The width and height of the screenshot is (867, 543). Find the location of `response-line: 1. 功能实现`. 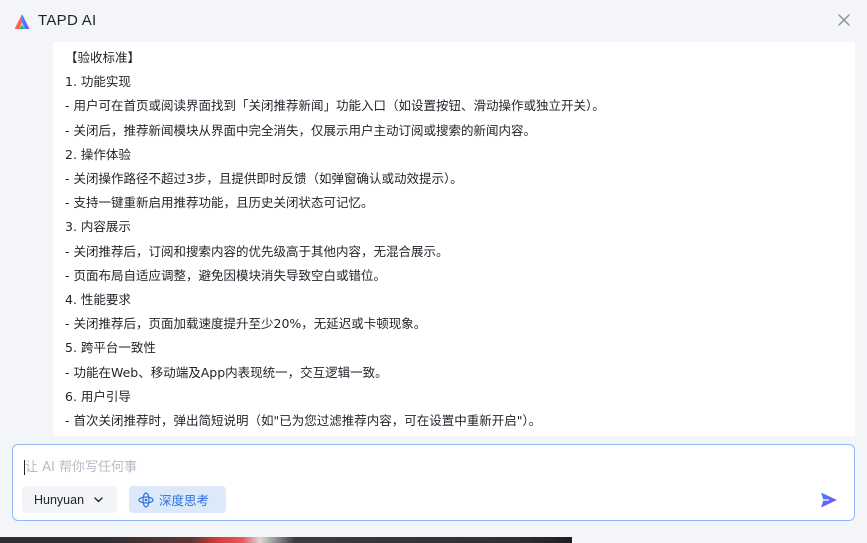

response-line: 1. 功能实现 is located at coordinates (98, 82).